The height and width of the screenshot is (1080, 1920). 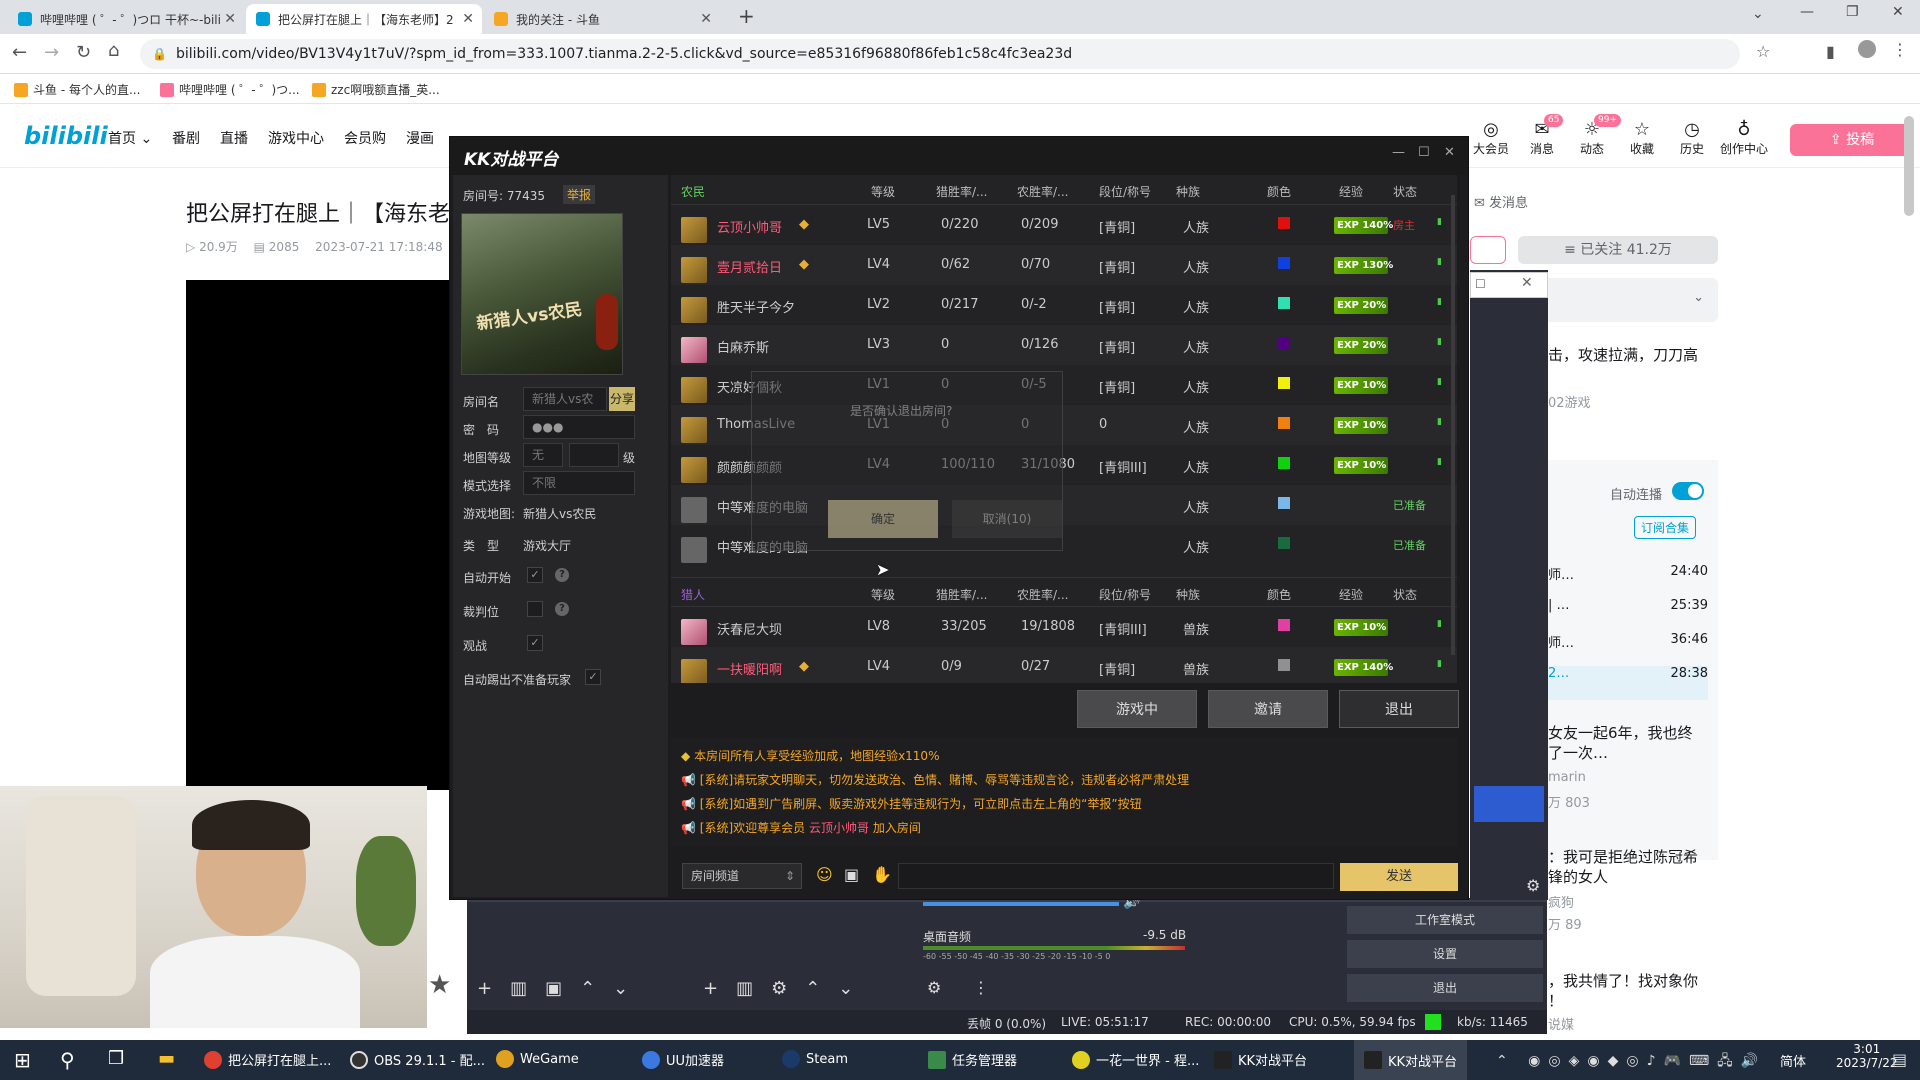 I want to click on sidebar-icon: ▮, so click(x=1830, y=51).